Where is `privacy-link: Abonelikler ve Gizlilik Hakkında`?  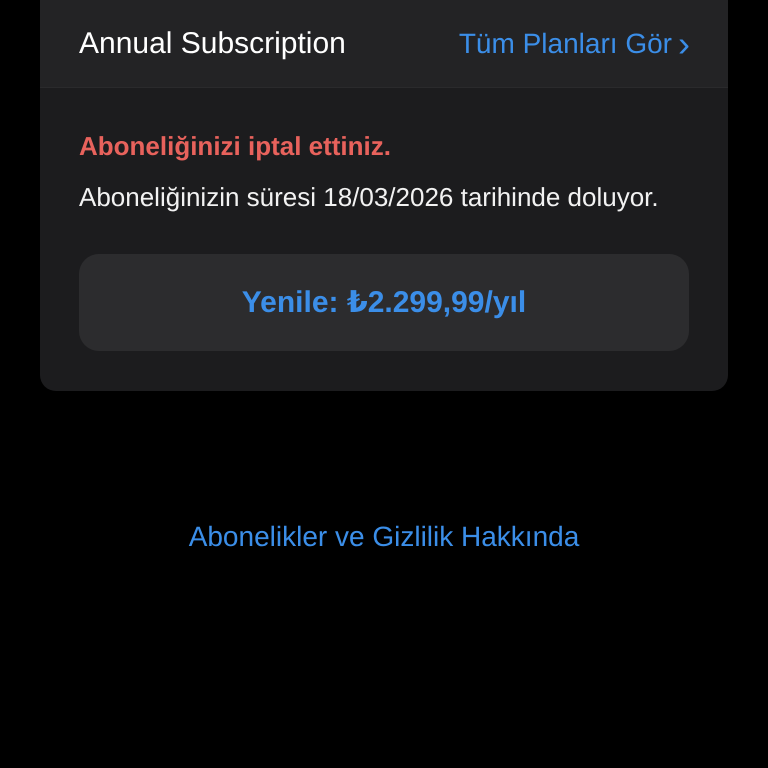
privacy-link: Abonelikler ve Gizlilik Hakkında is located at coordinates (384, 537).